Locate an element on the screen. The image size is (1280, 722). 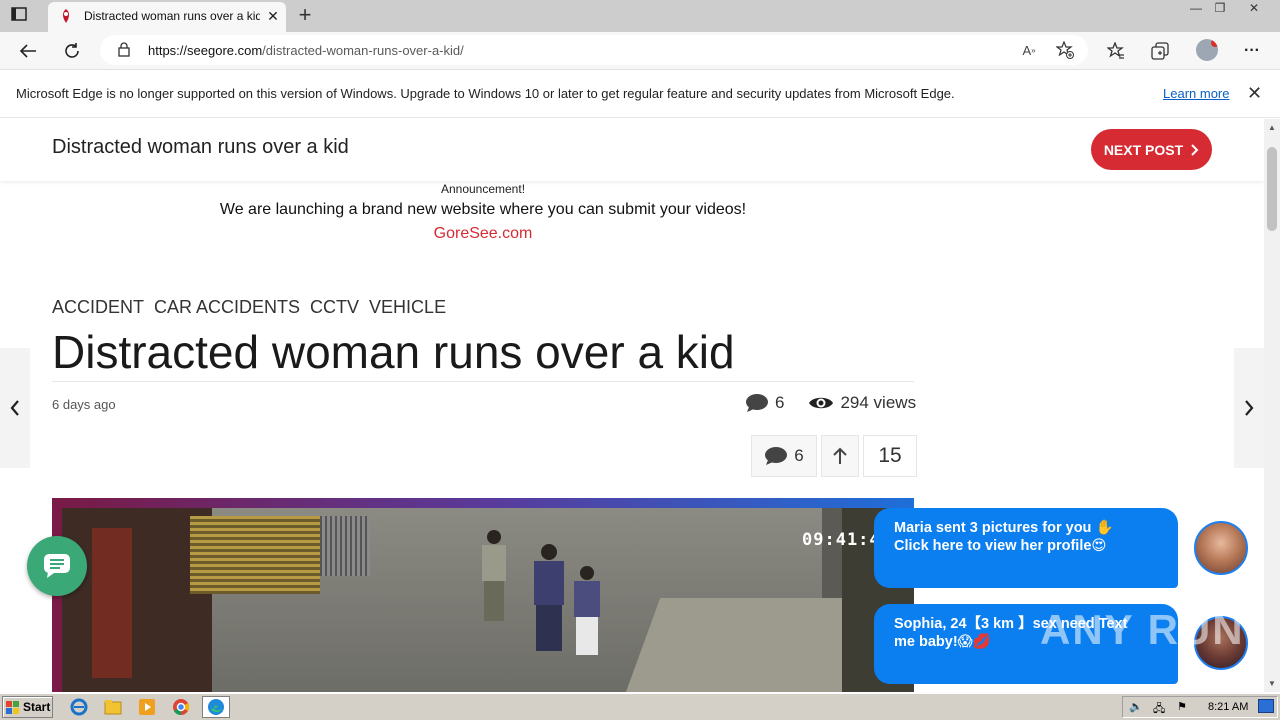
more-menu-icon: ··· is located at coordinates (1252, 51).